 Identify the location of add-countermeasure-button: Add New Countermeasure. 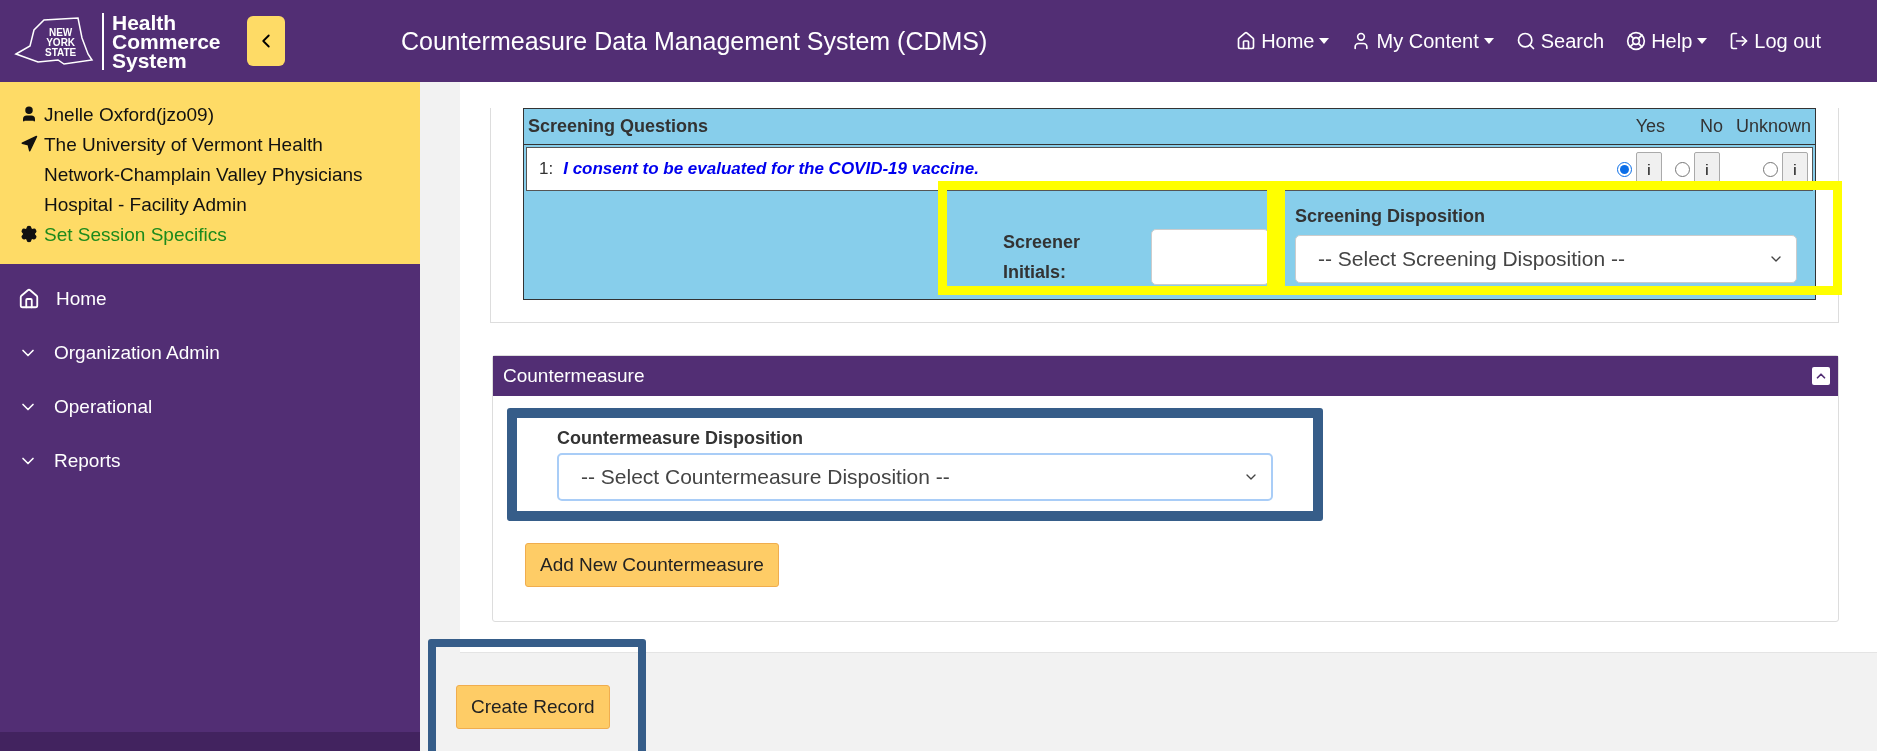
(652, 565).